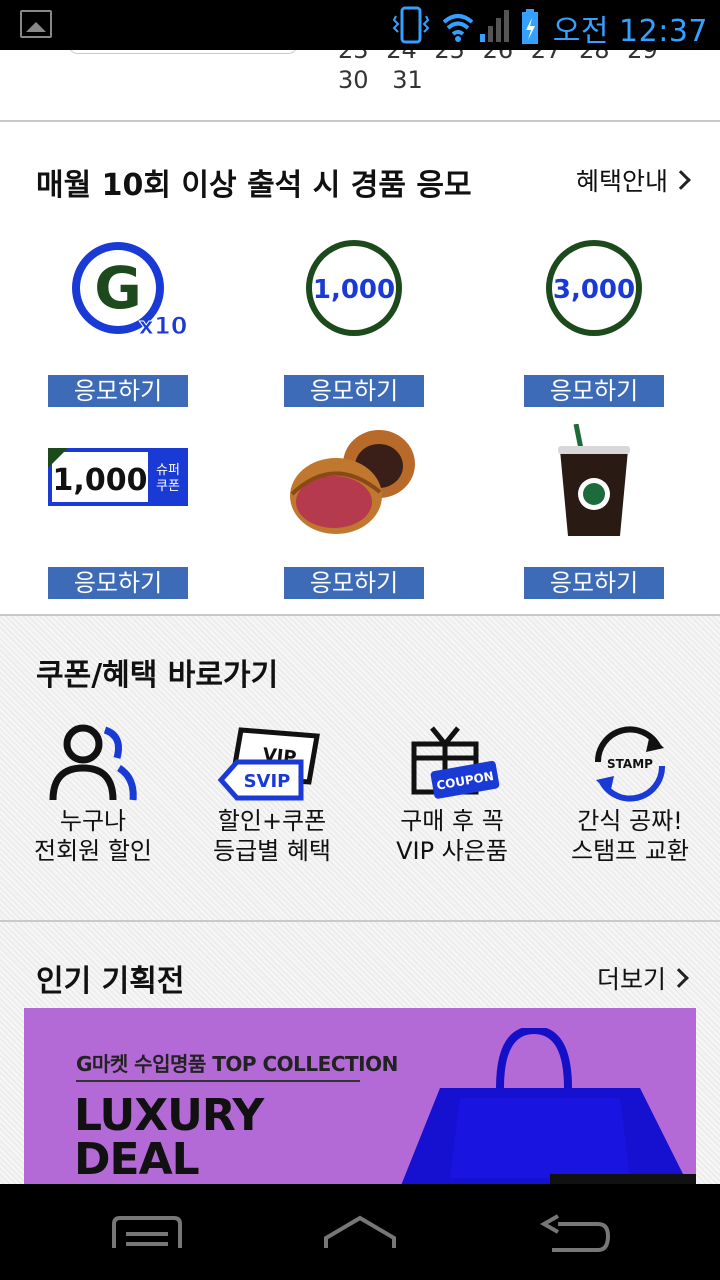 This screenshot has width=720, height=1280. What do you see at coordinates (407, 80) in the screenshot?
I see `calendar-day: 31` at bounding box center [407, 80].